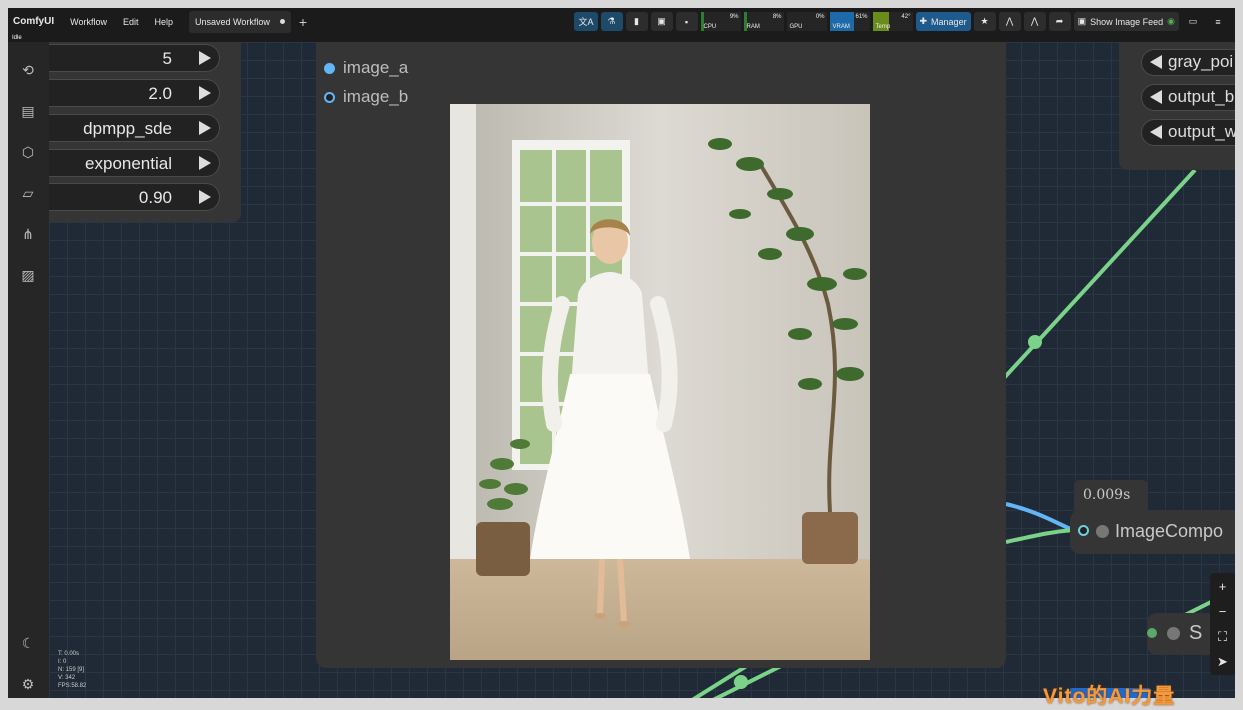  I want to click on manager-label: Manager, so click(949, 21).